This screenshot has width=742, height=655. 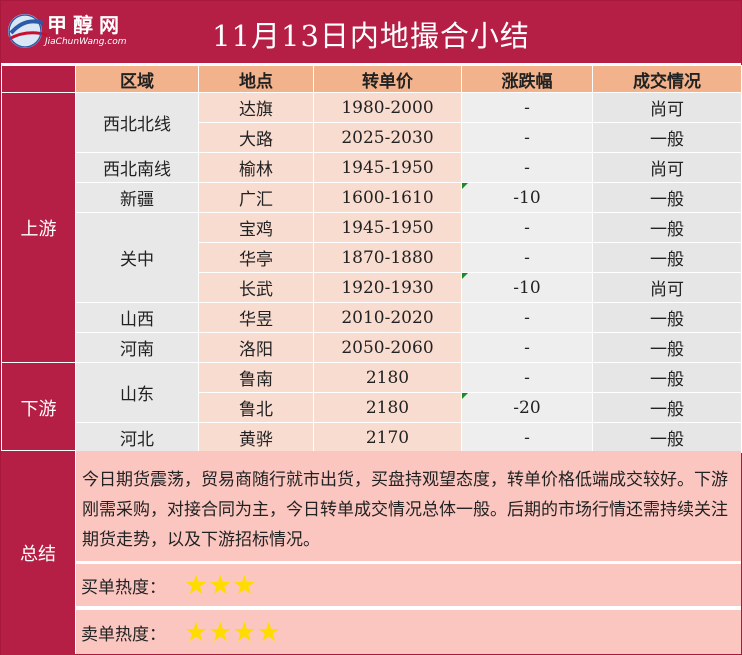 What do you see at coordinates (137, 437) in the screenshot?
I see `region-cell: 河北` at bounding box center [137, 437].